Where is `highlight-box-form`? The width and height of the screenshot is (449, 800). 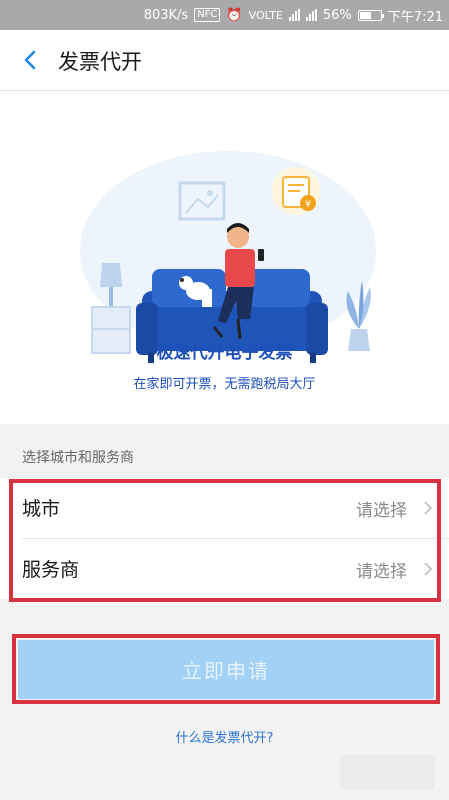 highlight-box-form is located at coordinates (225, 540).